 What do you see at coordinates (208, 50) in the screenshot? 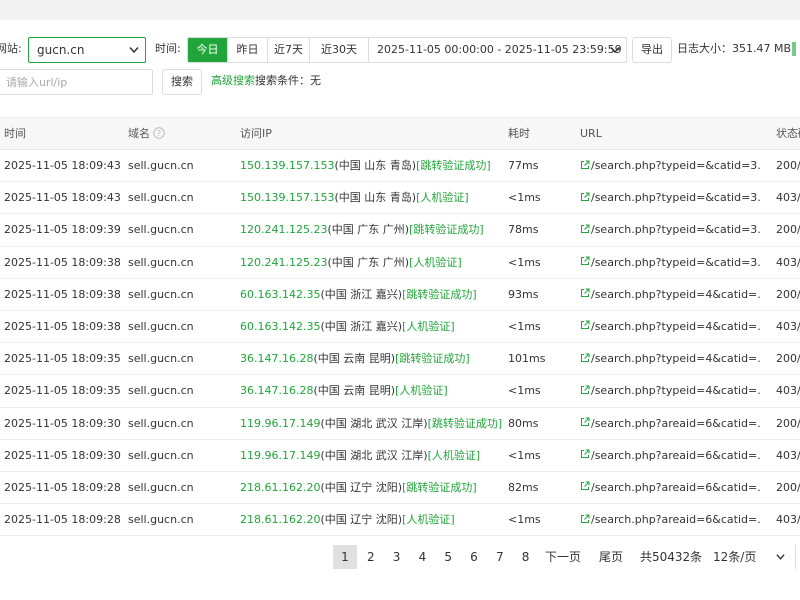
I see `today-button: 今日` at bounding box center [208, 50].